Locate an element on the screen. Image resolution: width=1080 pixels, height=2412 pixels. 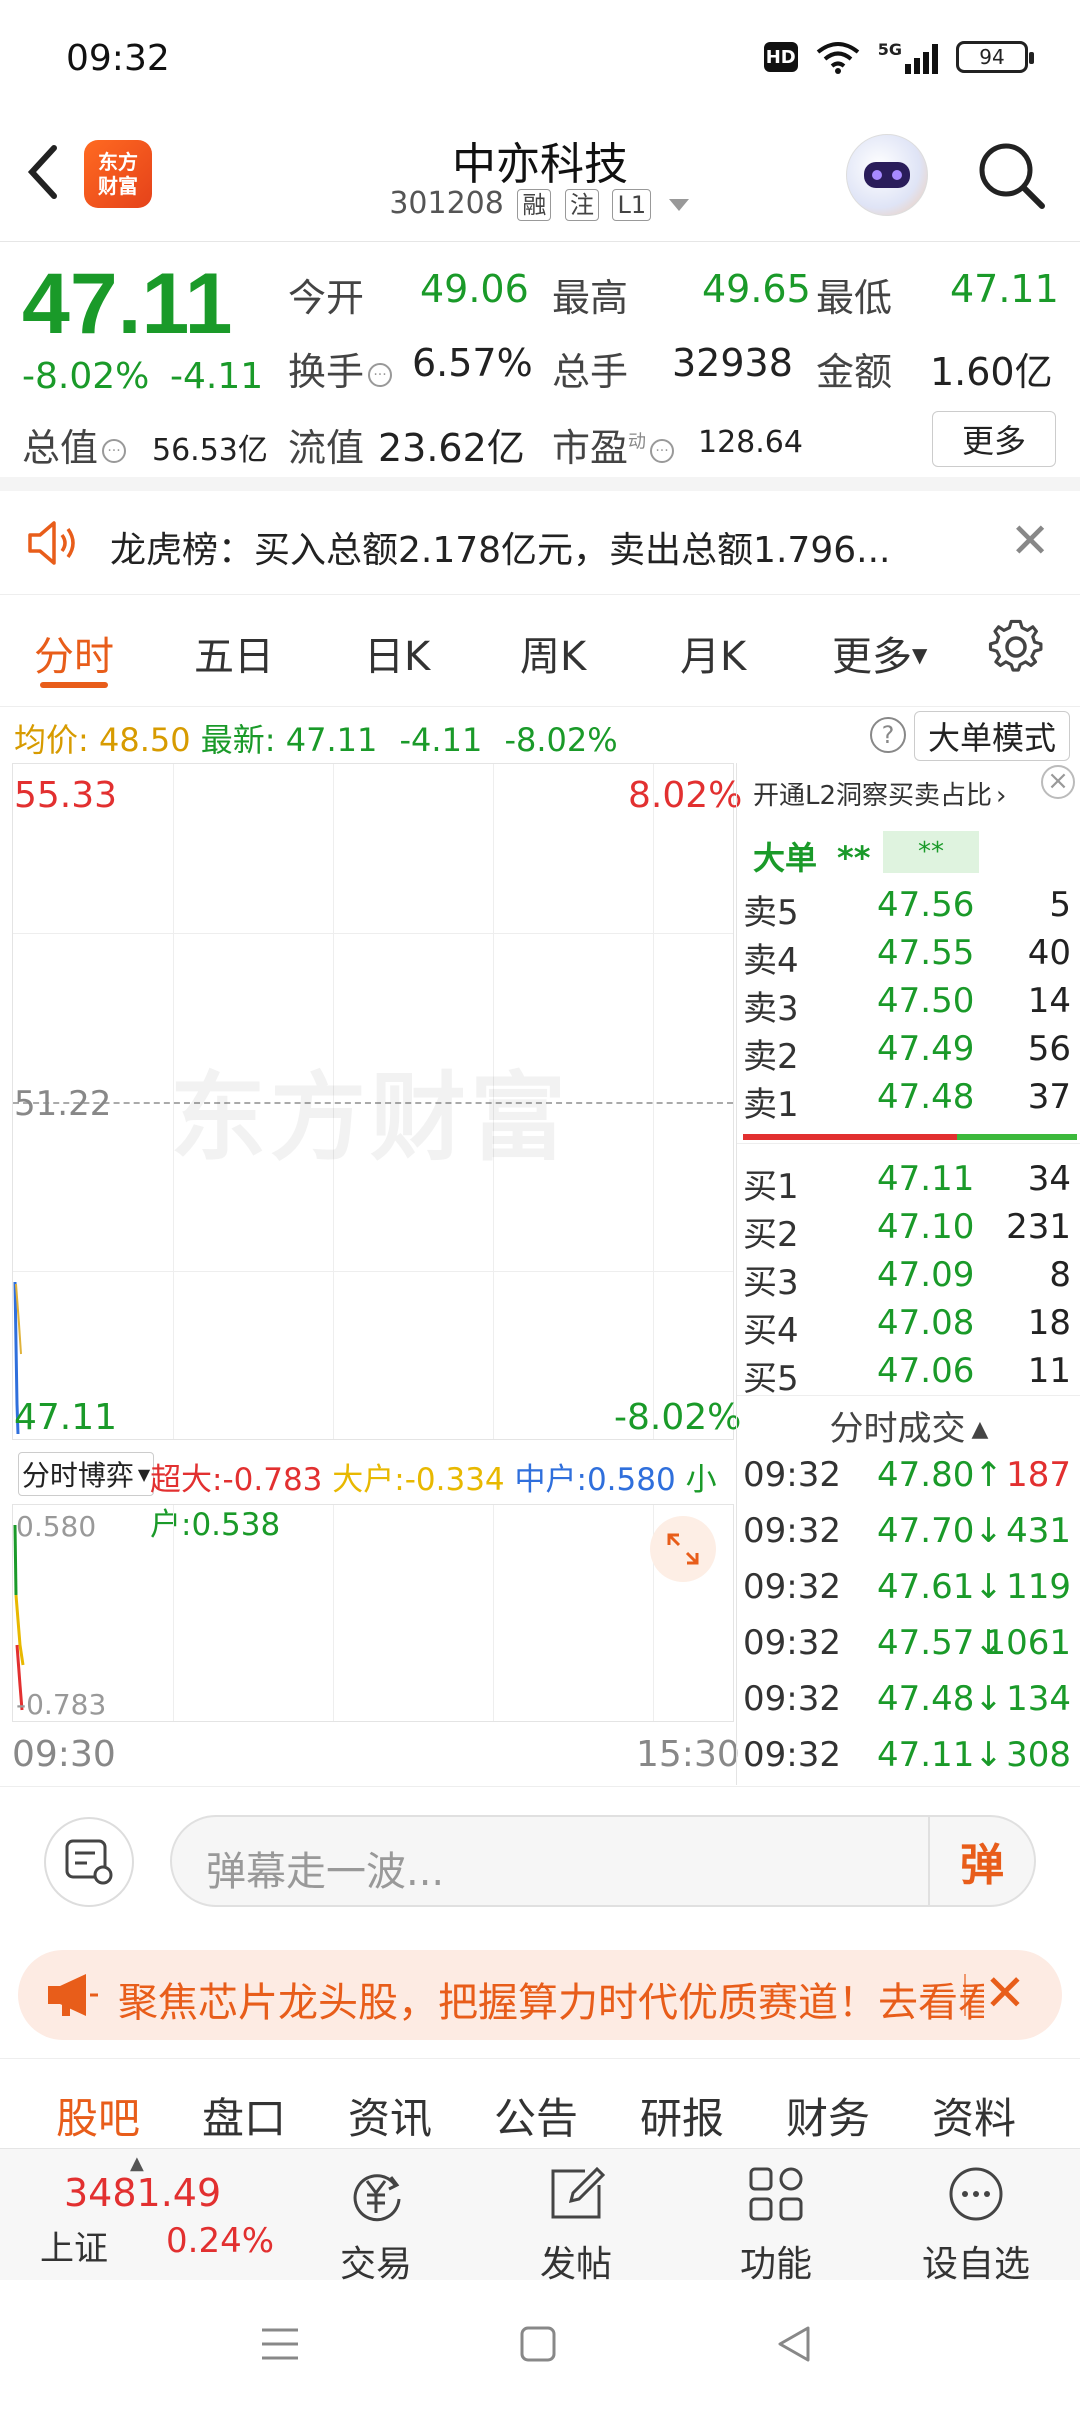
ask-row: 卖1 47.48 37 is located at coordinates (908, 1101).